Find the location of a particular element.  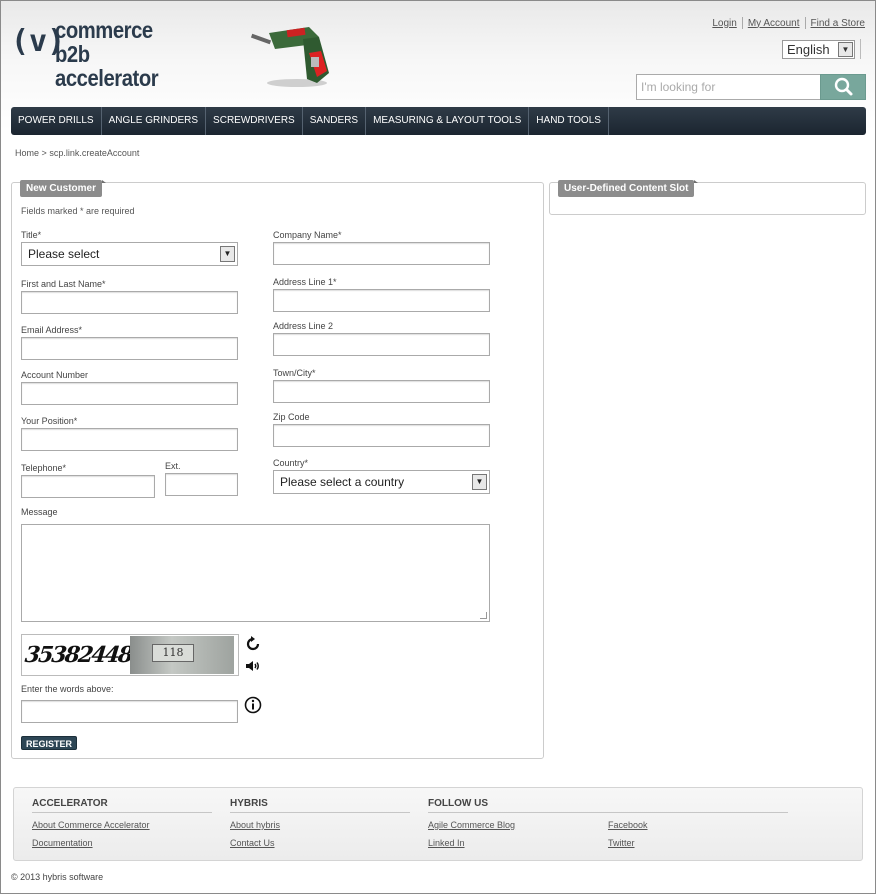

promo-drill-image is located at coordinates (290, 56).